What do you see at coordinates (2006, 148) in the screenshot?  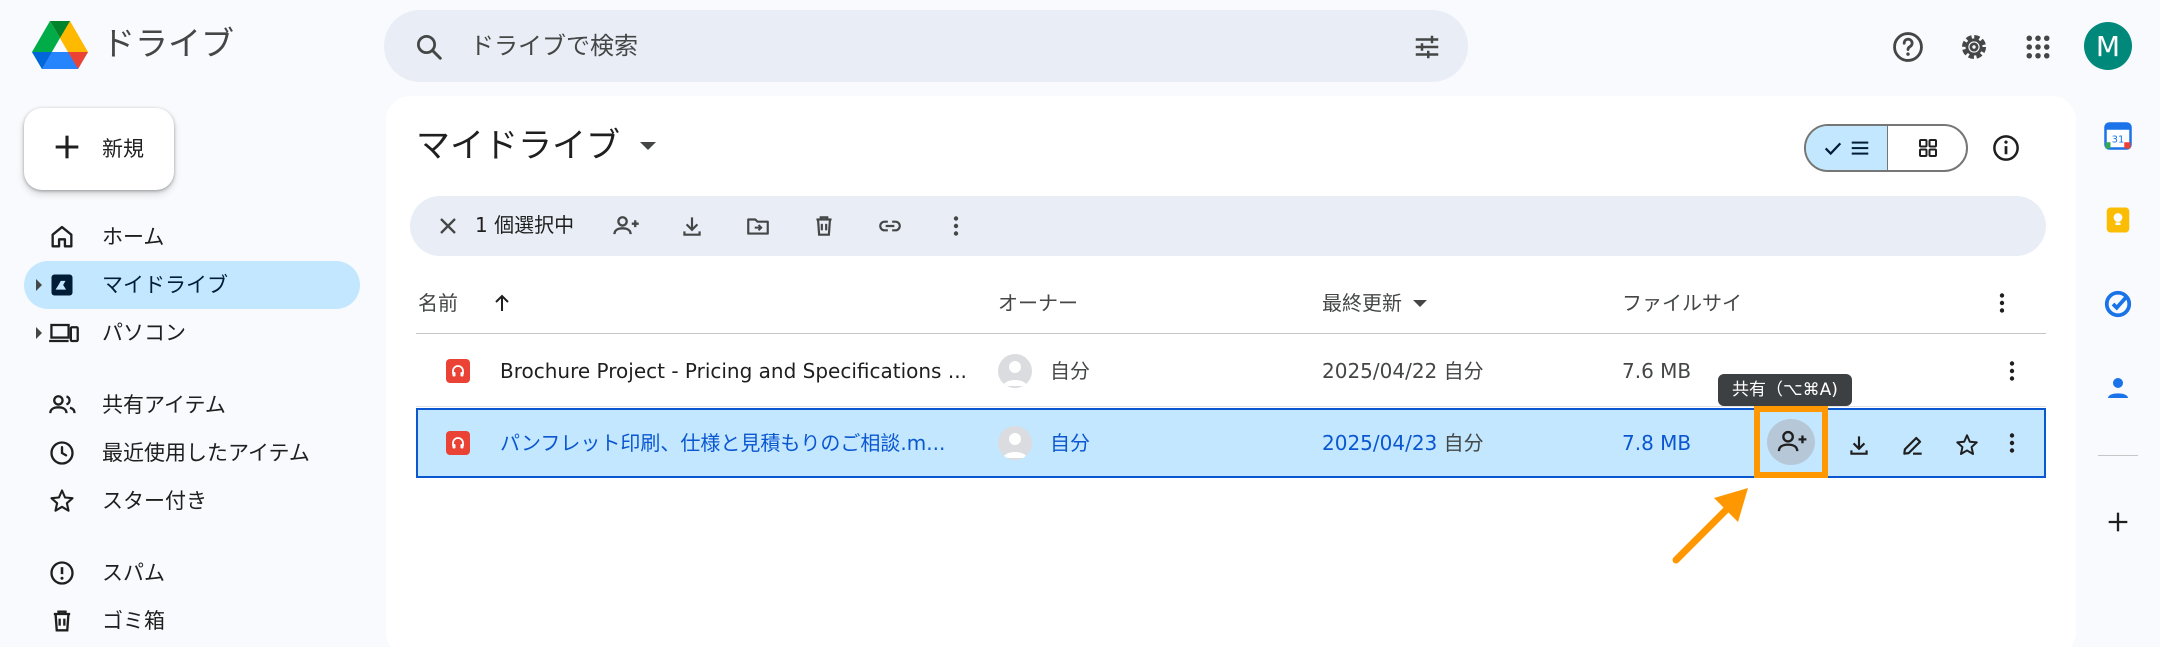 I see `info-icon` at bounding box center [2006, 148].